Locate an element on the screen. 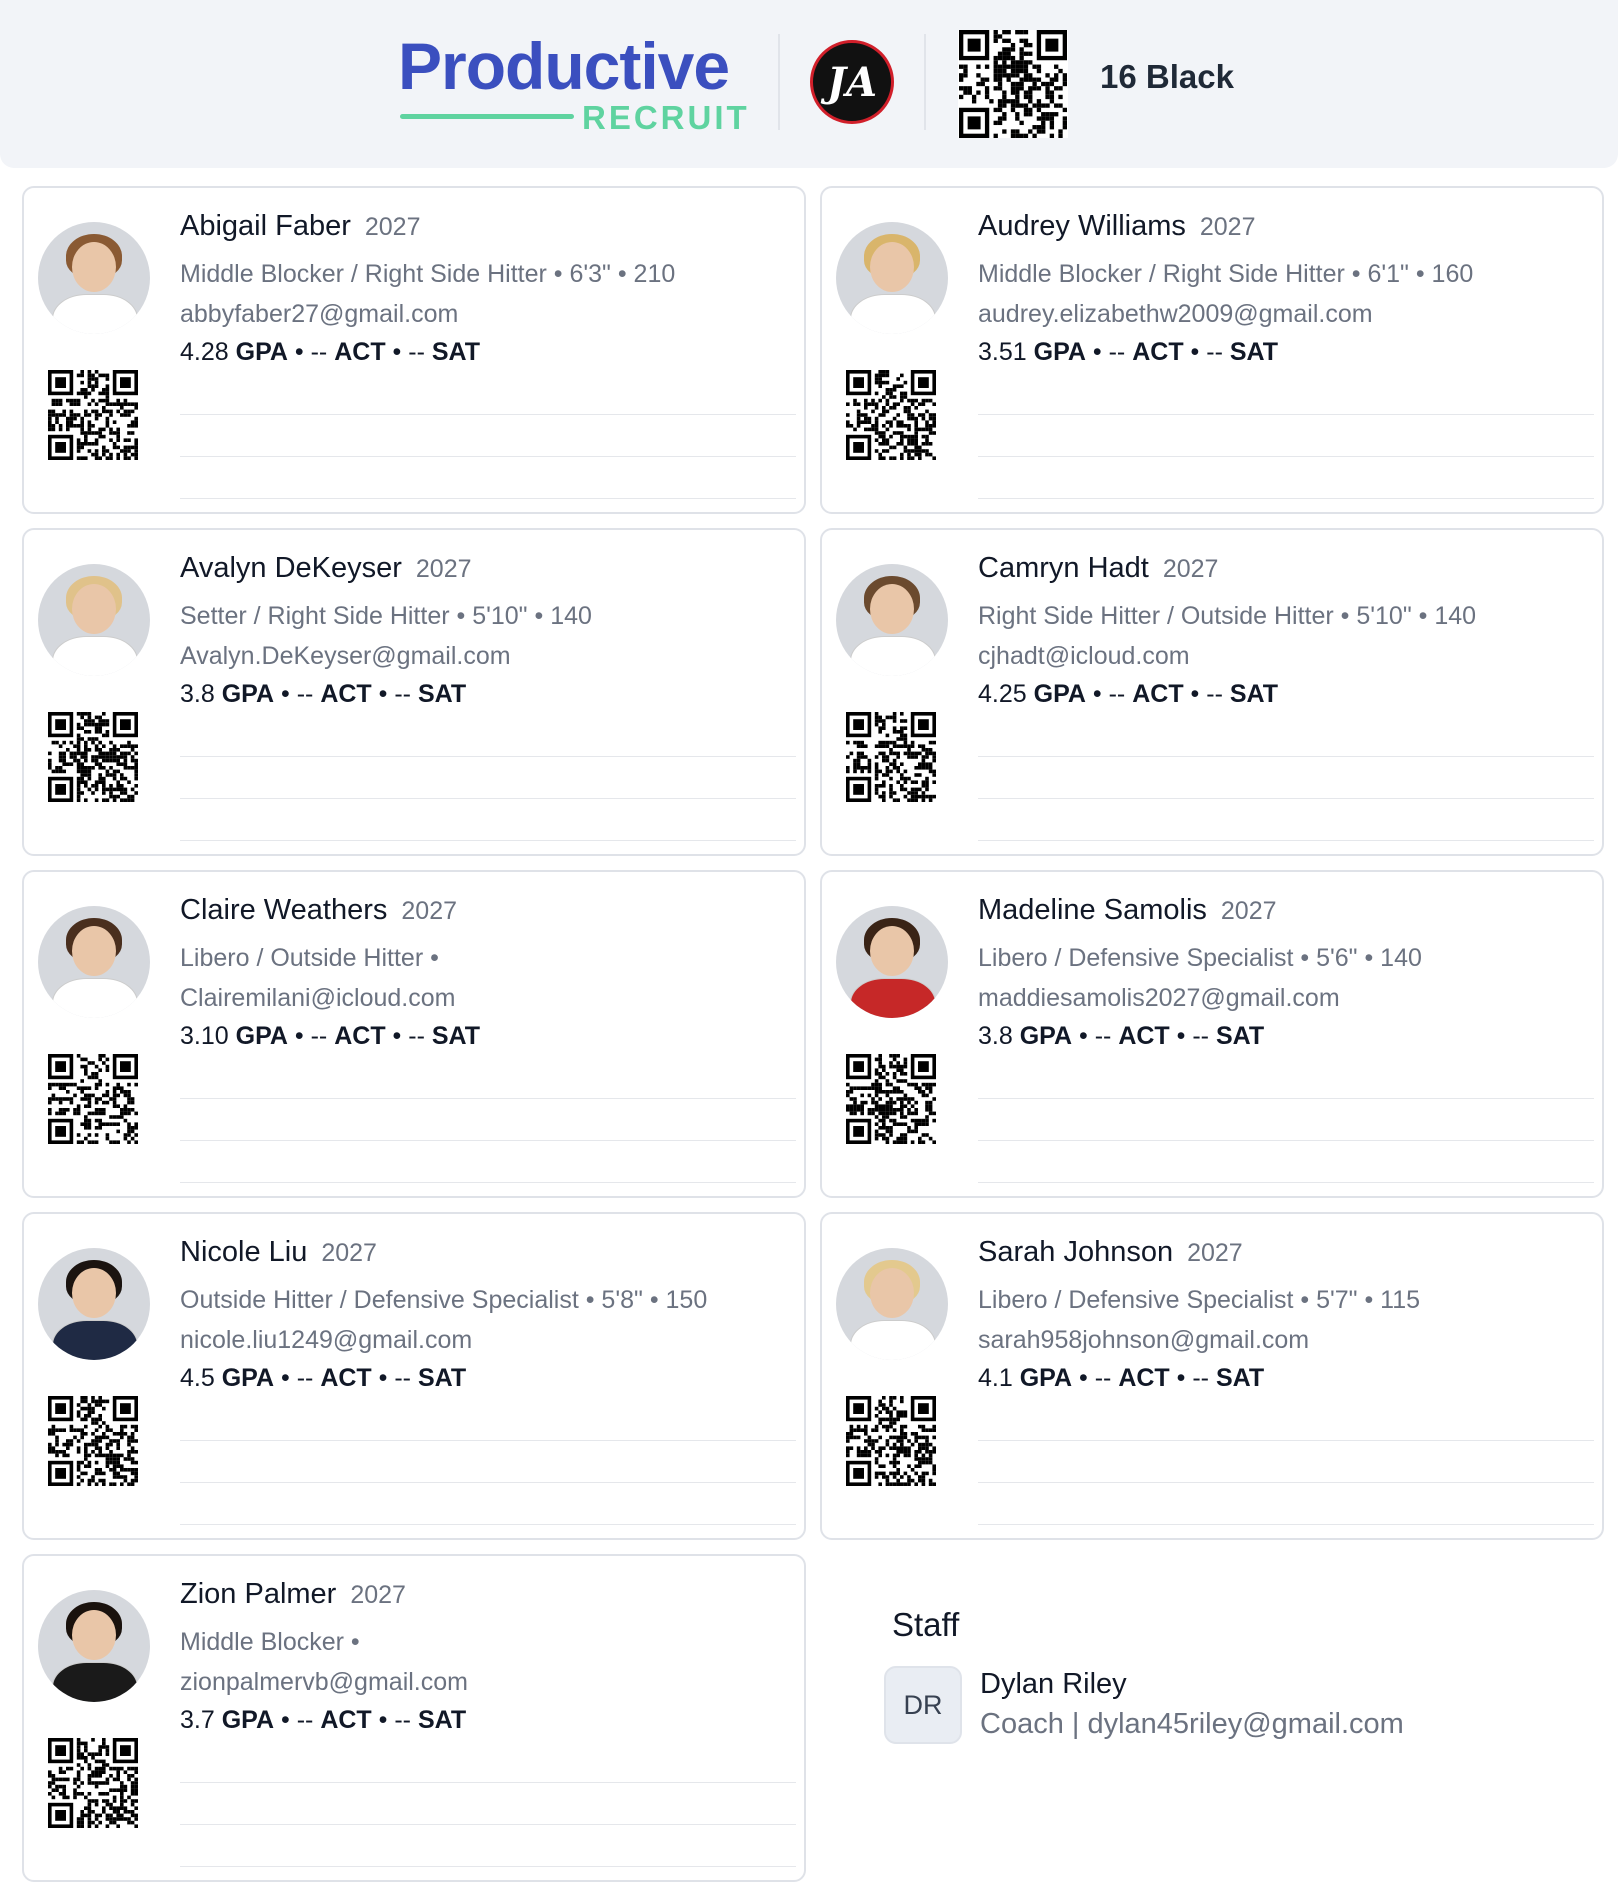 The image size is (1618, 1882). header-divider is located at coordinates (779, 82).